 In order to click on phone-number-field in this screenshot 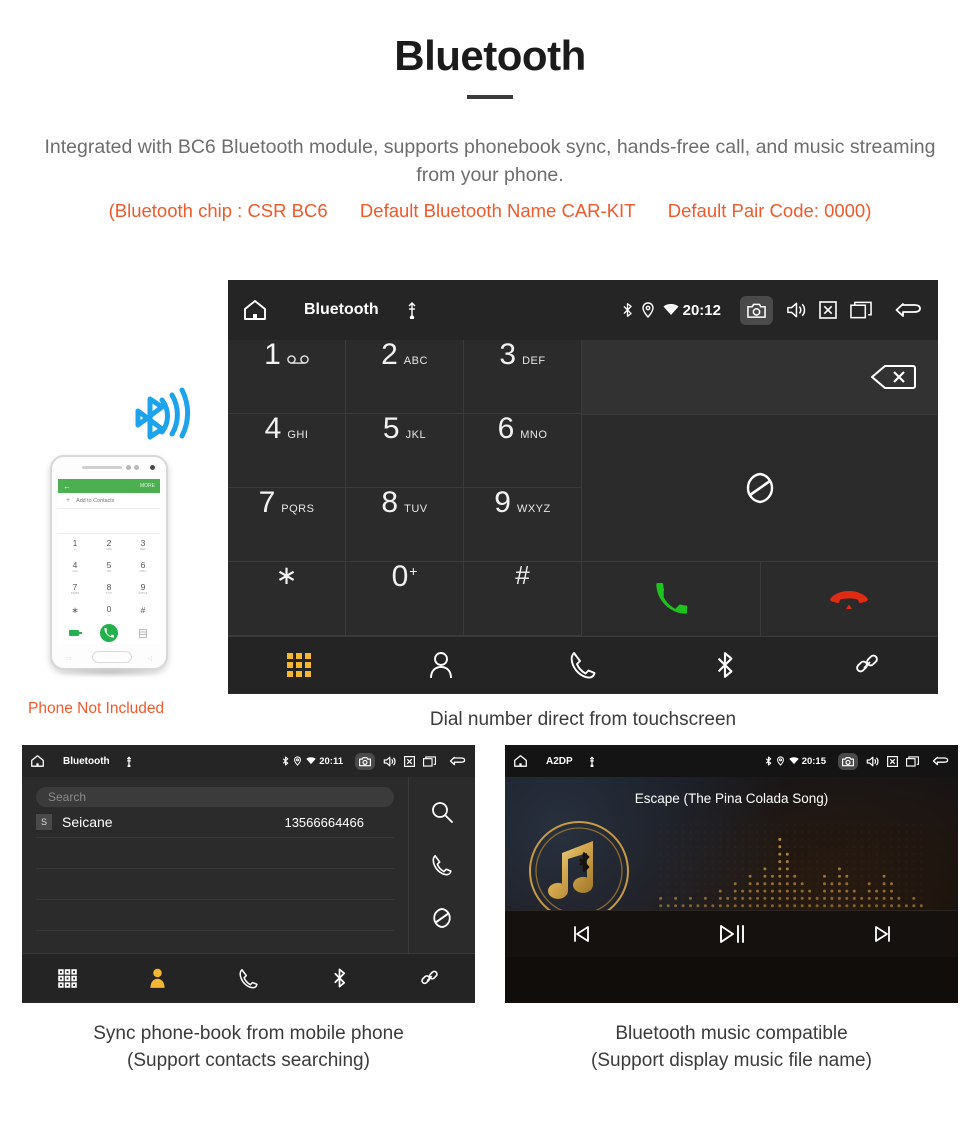, I will do `click(109, 521)`.